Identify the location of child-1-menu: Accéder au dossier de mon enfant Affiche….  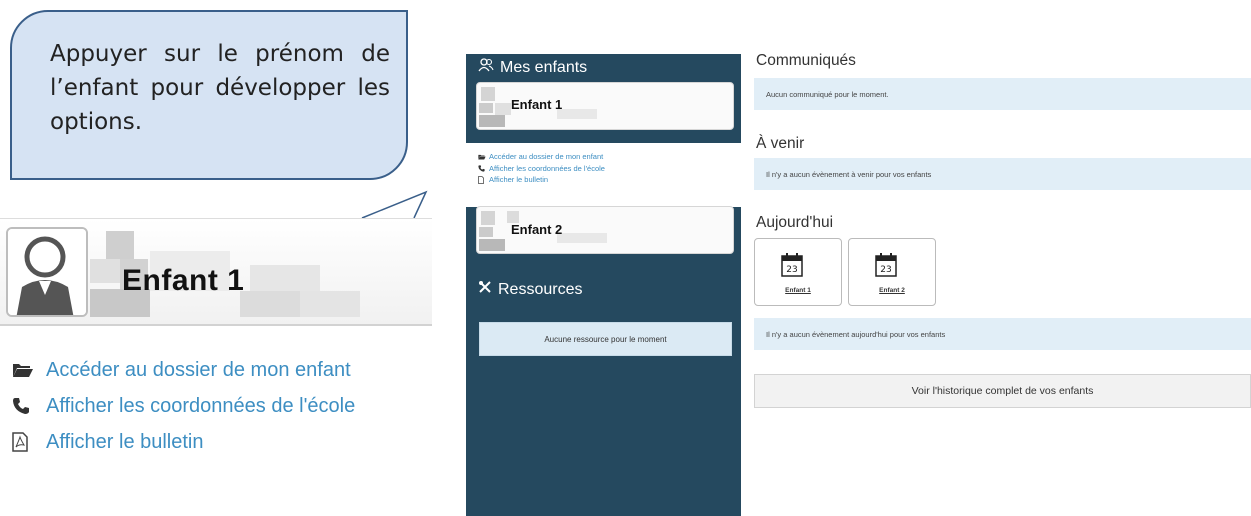
(603, 175).